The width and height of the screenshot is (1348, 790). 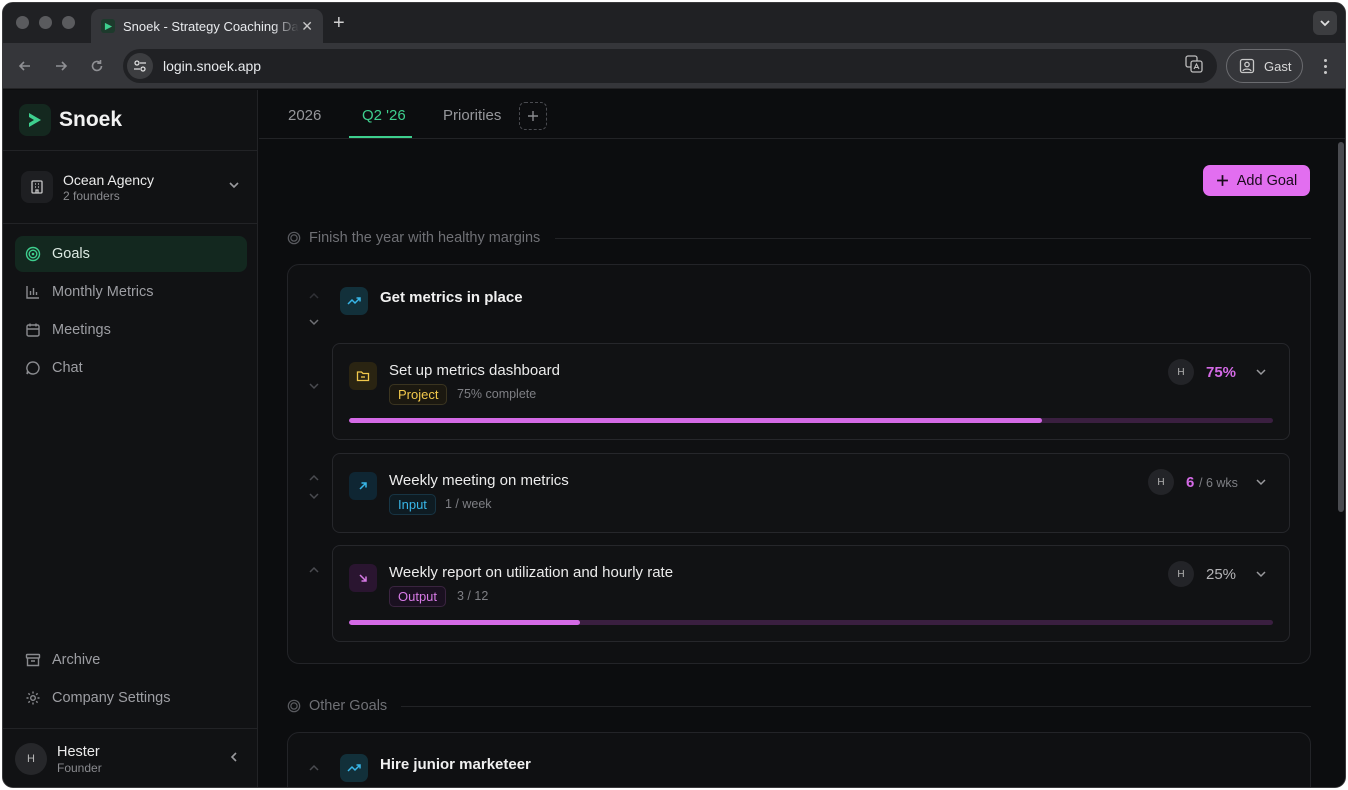 I want to click on key-result-meta: 1 / week, so click(x=468, y=504).